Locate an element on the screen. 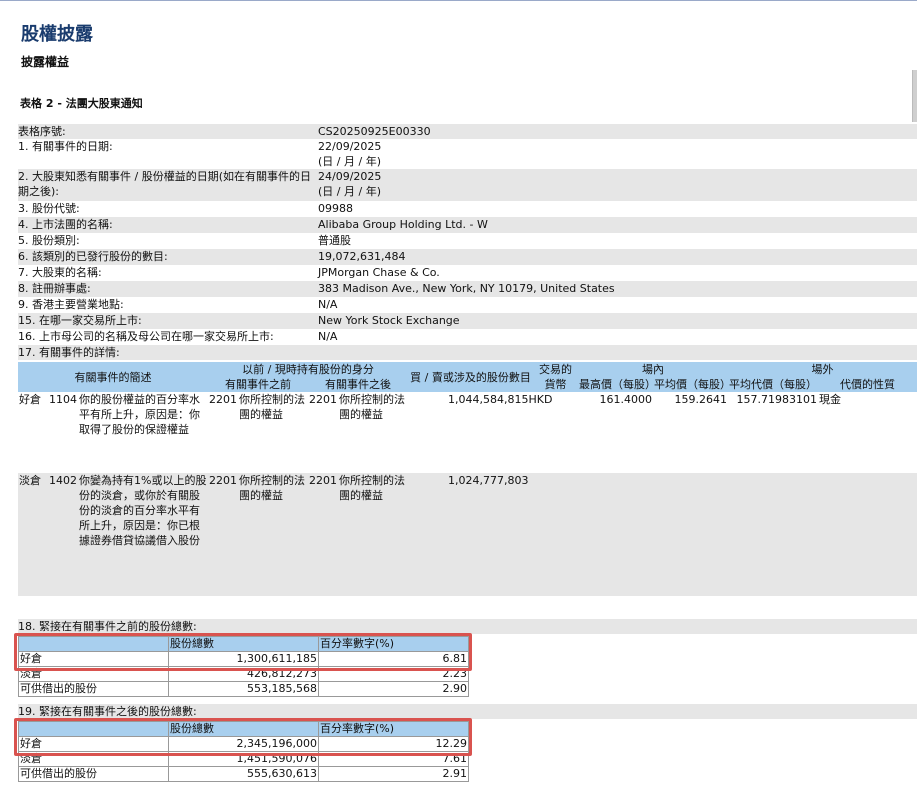 Image resolution: width=917 pixels, height=788 pixels. info-value: 22/09/2025 (日 / 月 / 年) is located at coordinates (350, 154).